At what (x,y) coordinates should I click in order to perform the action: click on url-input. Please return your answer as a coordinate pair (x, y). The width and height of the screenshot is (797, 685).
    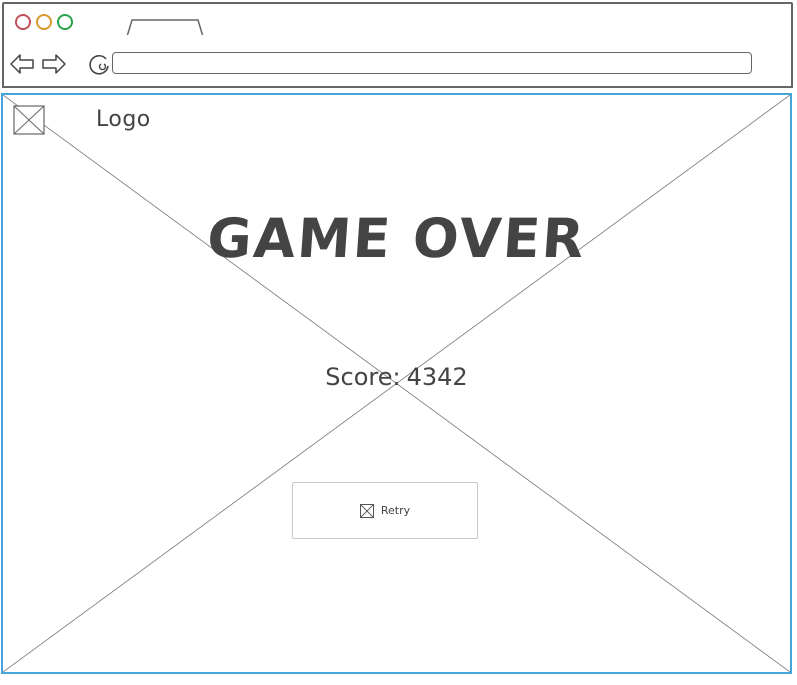
    Looking at the image, I should click on (432, 63).